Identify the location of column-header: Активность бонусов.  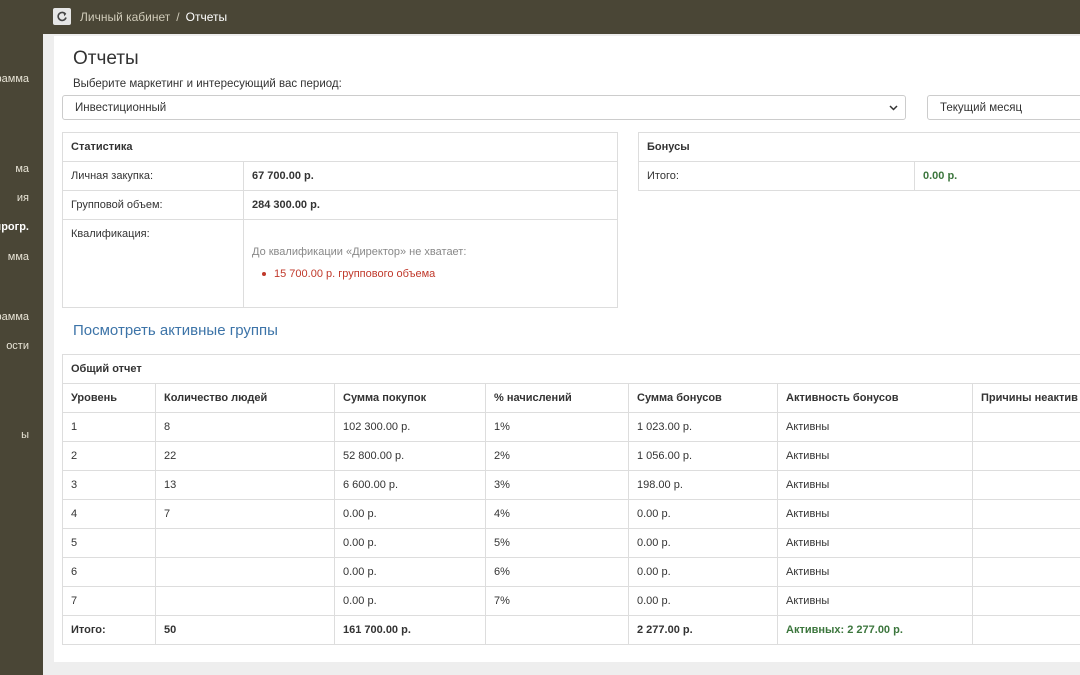
(875, 398).